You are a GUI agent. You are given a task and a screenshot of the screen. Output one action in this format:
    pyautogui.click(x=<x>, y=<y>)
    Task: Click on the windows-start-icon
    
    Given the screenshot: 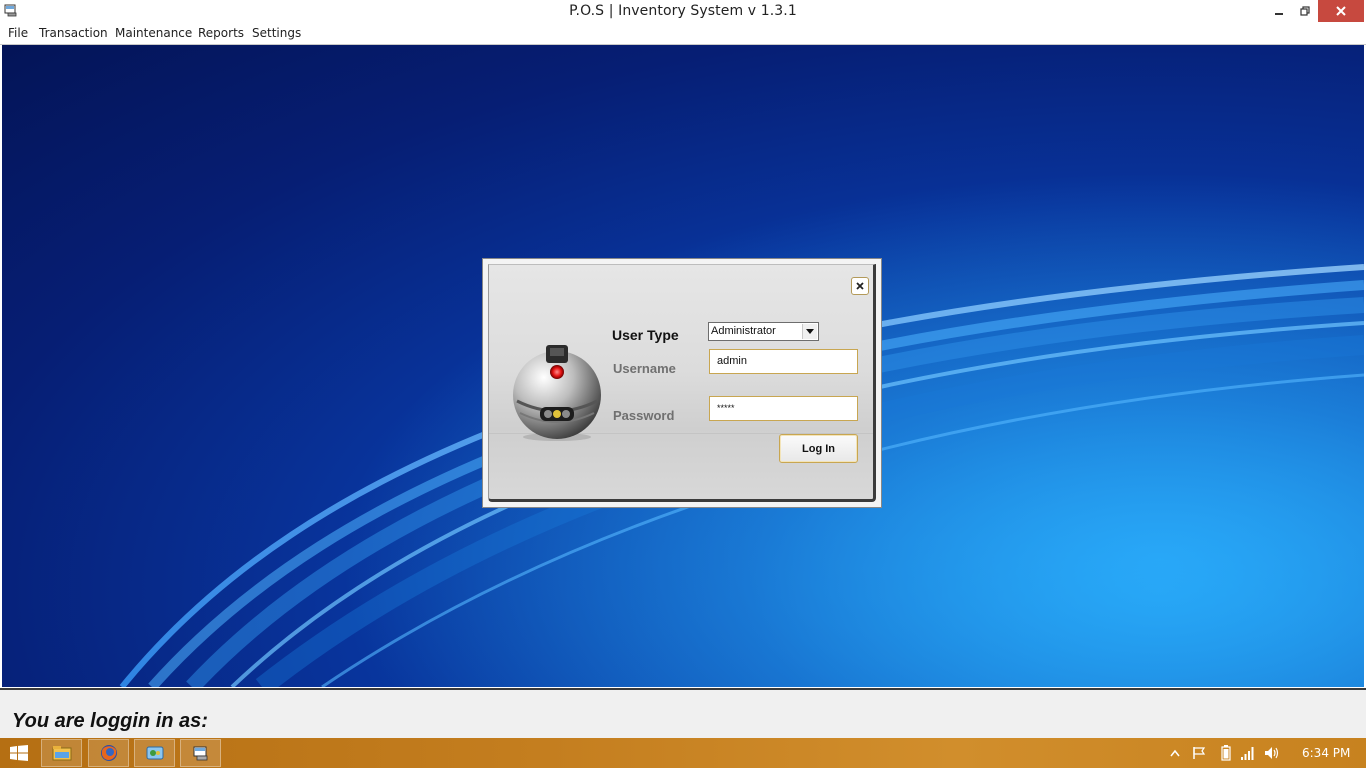 What is the action you would take?
    pyautogui.click(x=19, y=753)
    